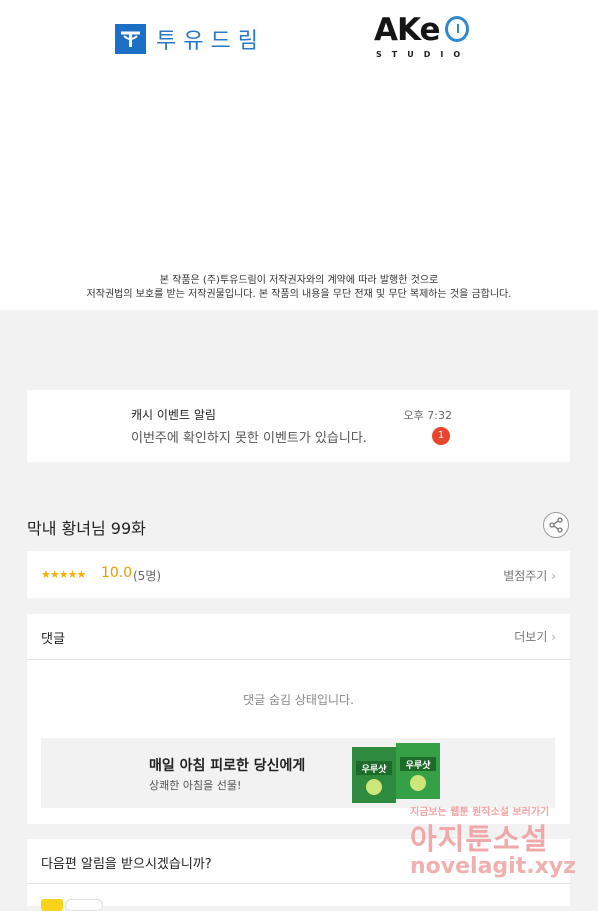 The image size is (598, 911). What do you see at coordinates (84, 905) in the screenshot?
I see `toggle-track` at bounding box center [84, 905].